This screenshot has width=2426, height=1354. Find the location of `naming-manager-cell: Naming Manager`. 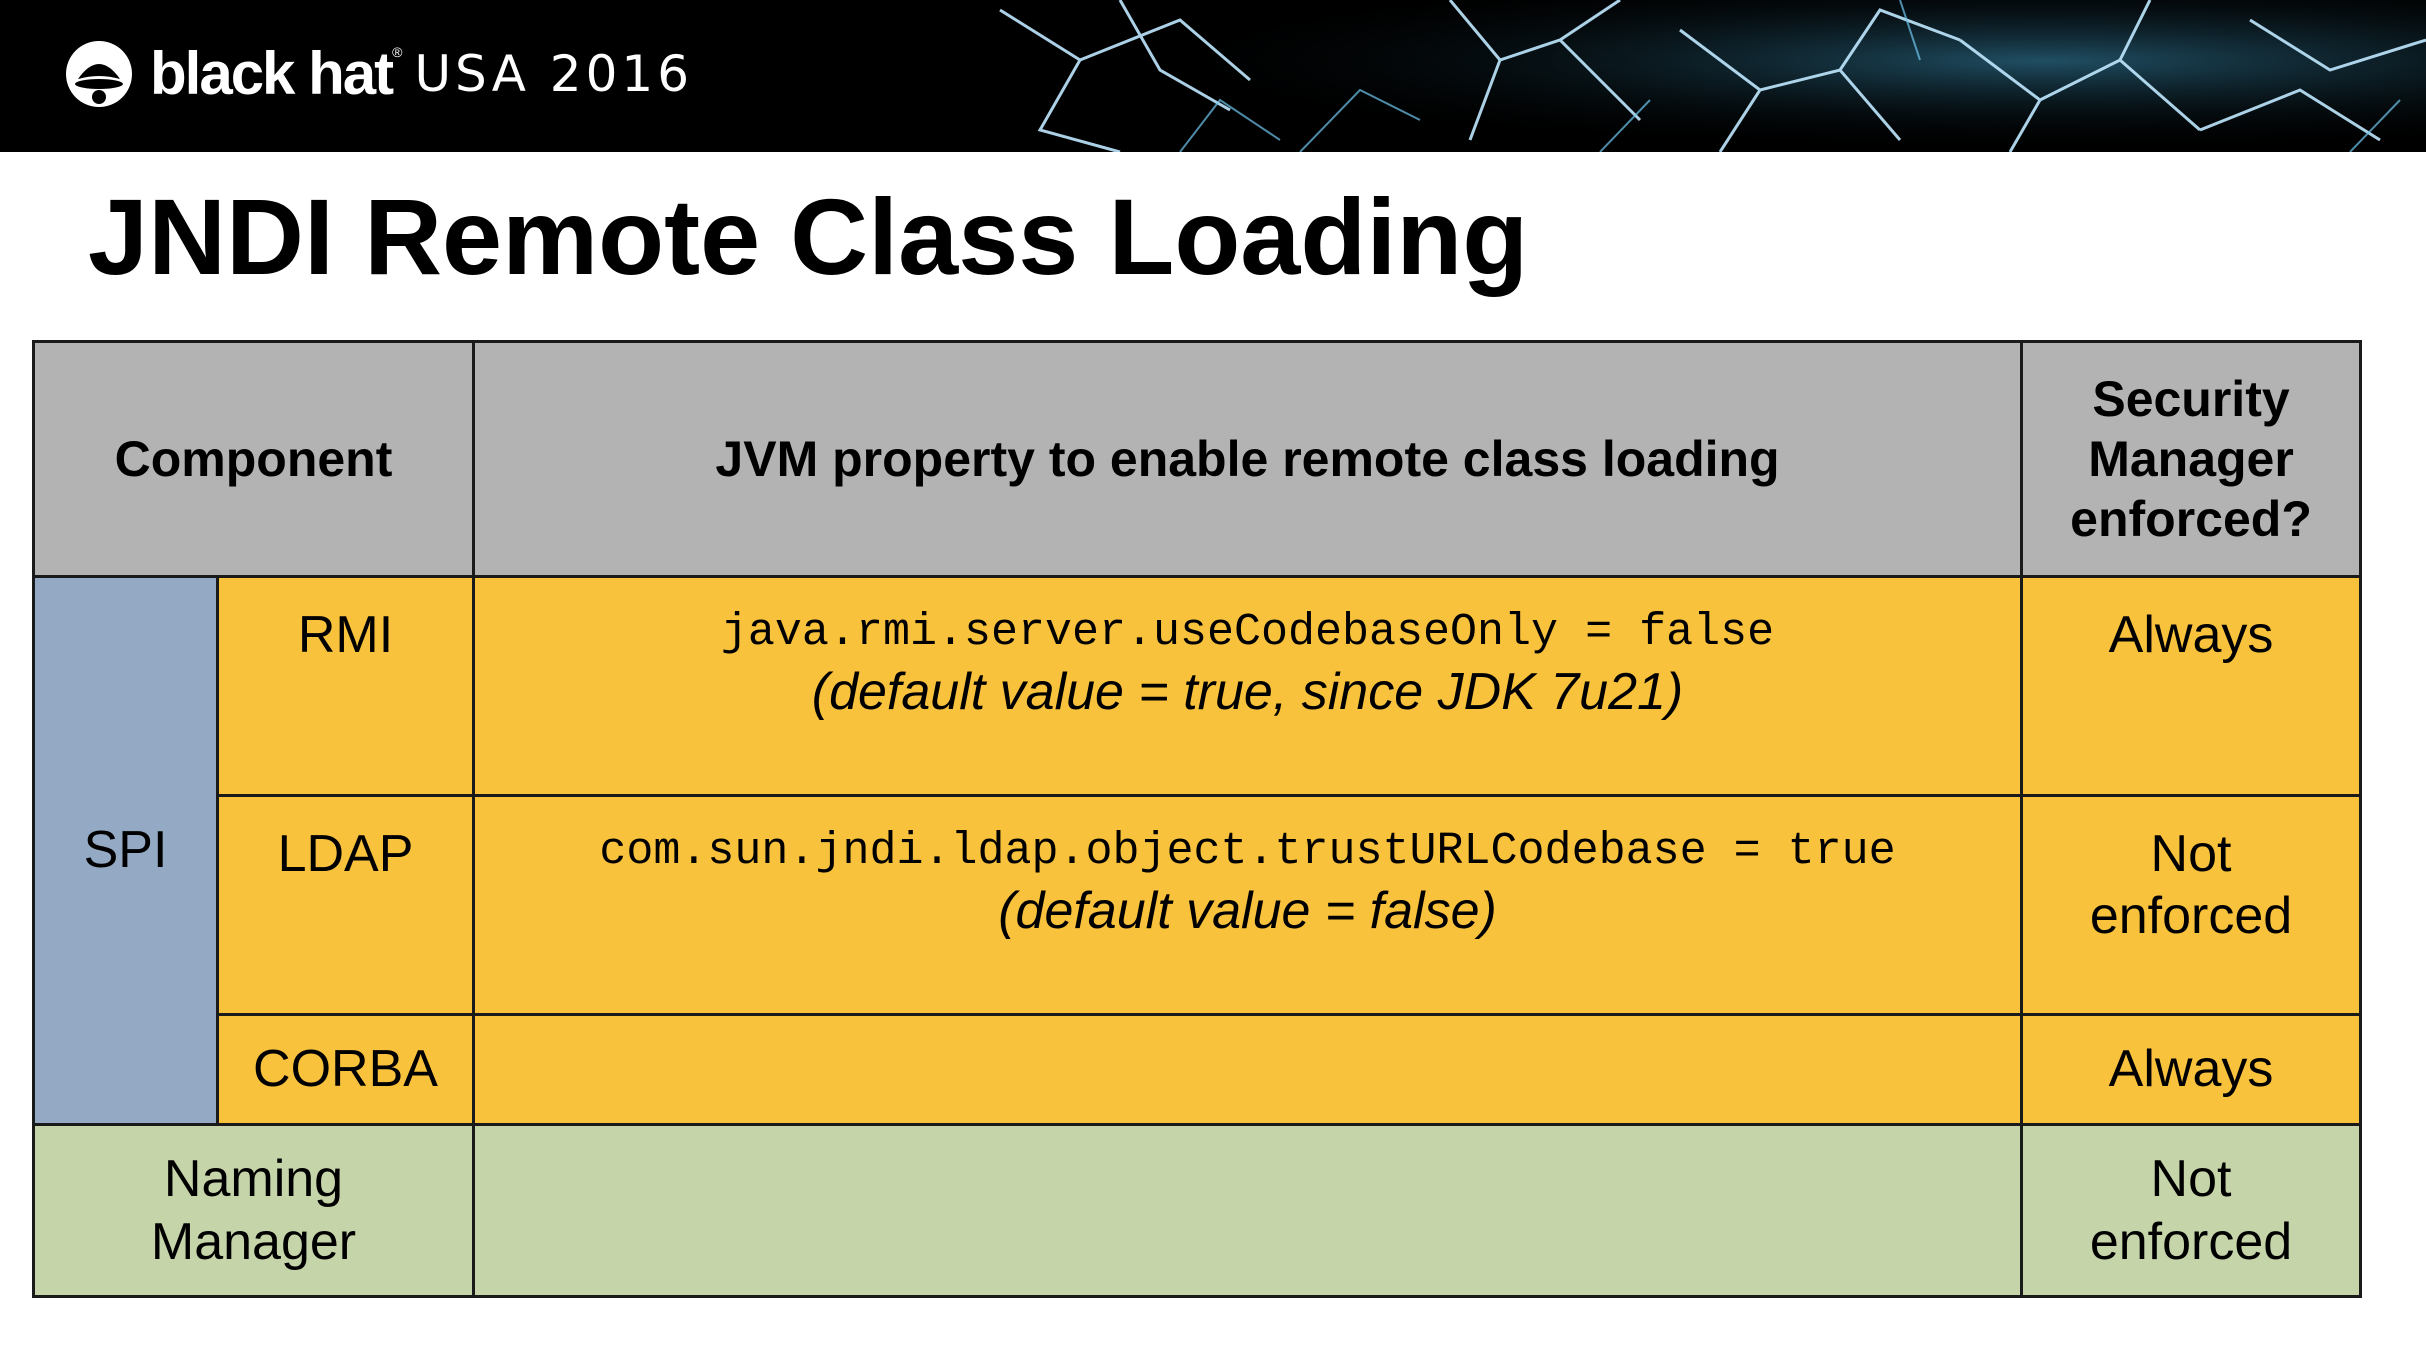

naming-manager-cell: Naming Manager is located at coordinates (253, 1210).